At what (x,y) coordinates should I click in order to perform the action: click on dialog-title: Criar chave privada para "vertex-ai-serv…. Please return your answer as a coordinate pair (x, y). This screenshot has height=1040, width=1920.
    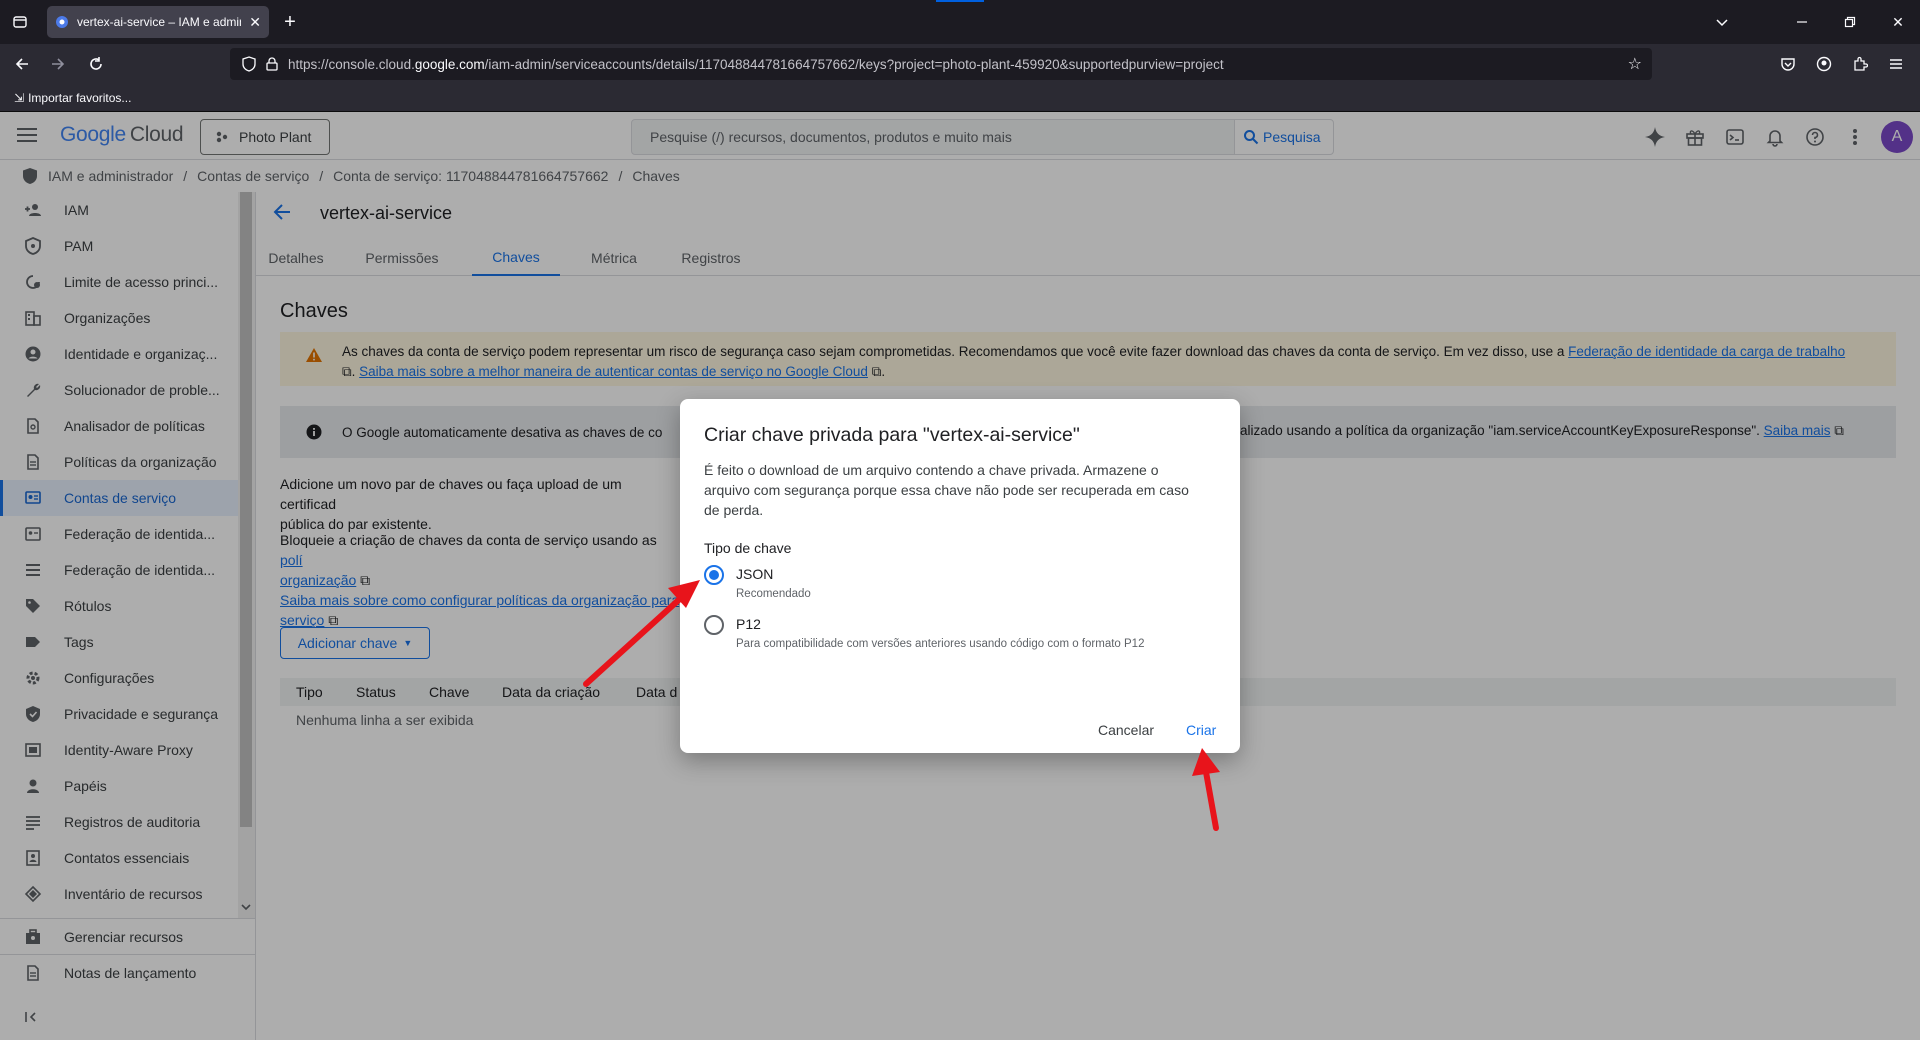
    Looking at the image, I should click on (892, 435).